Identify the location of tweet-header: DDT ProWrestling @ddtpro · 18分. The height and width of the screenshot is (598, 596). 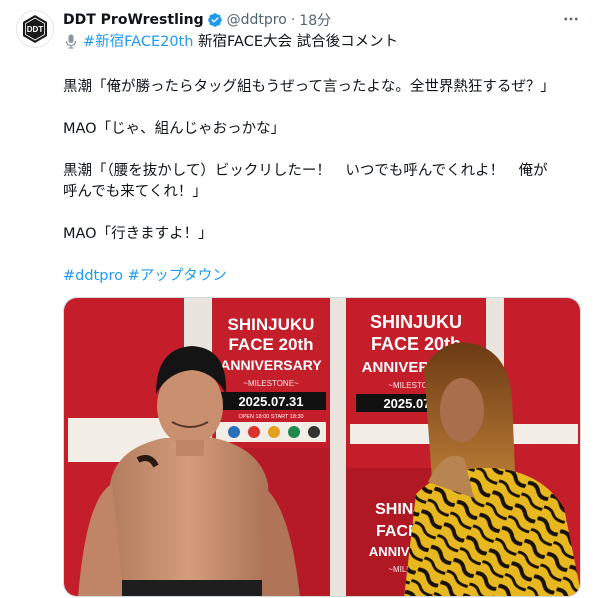
(321, 20).